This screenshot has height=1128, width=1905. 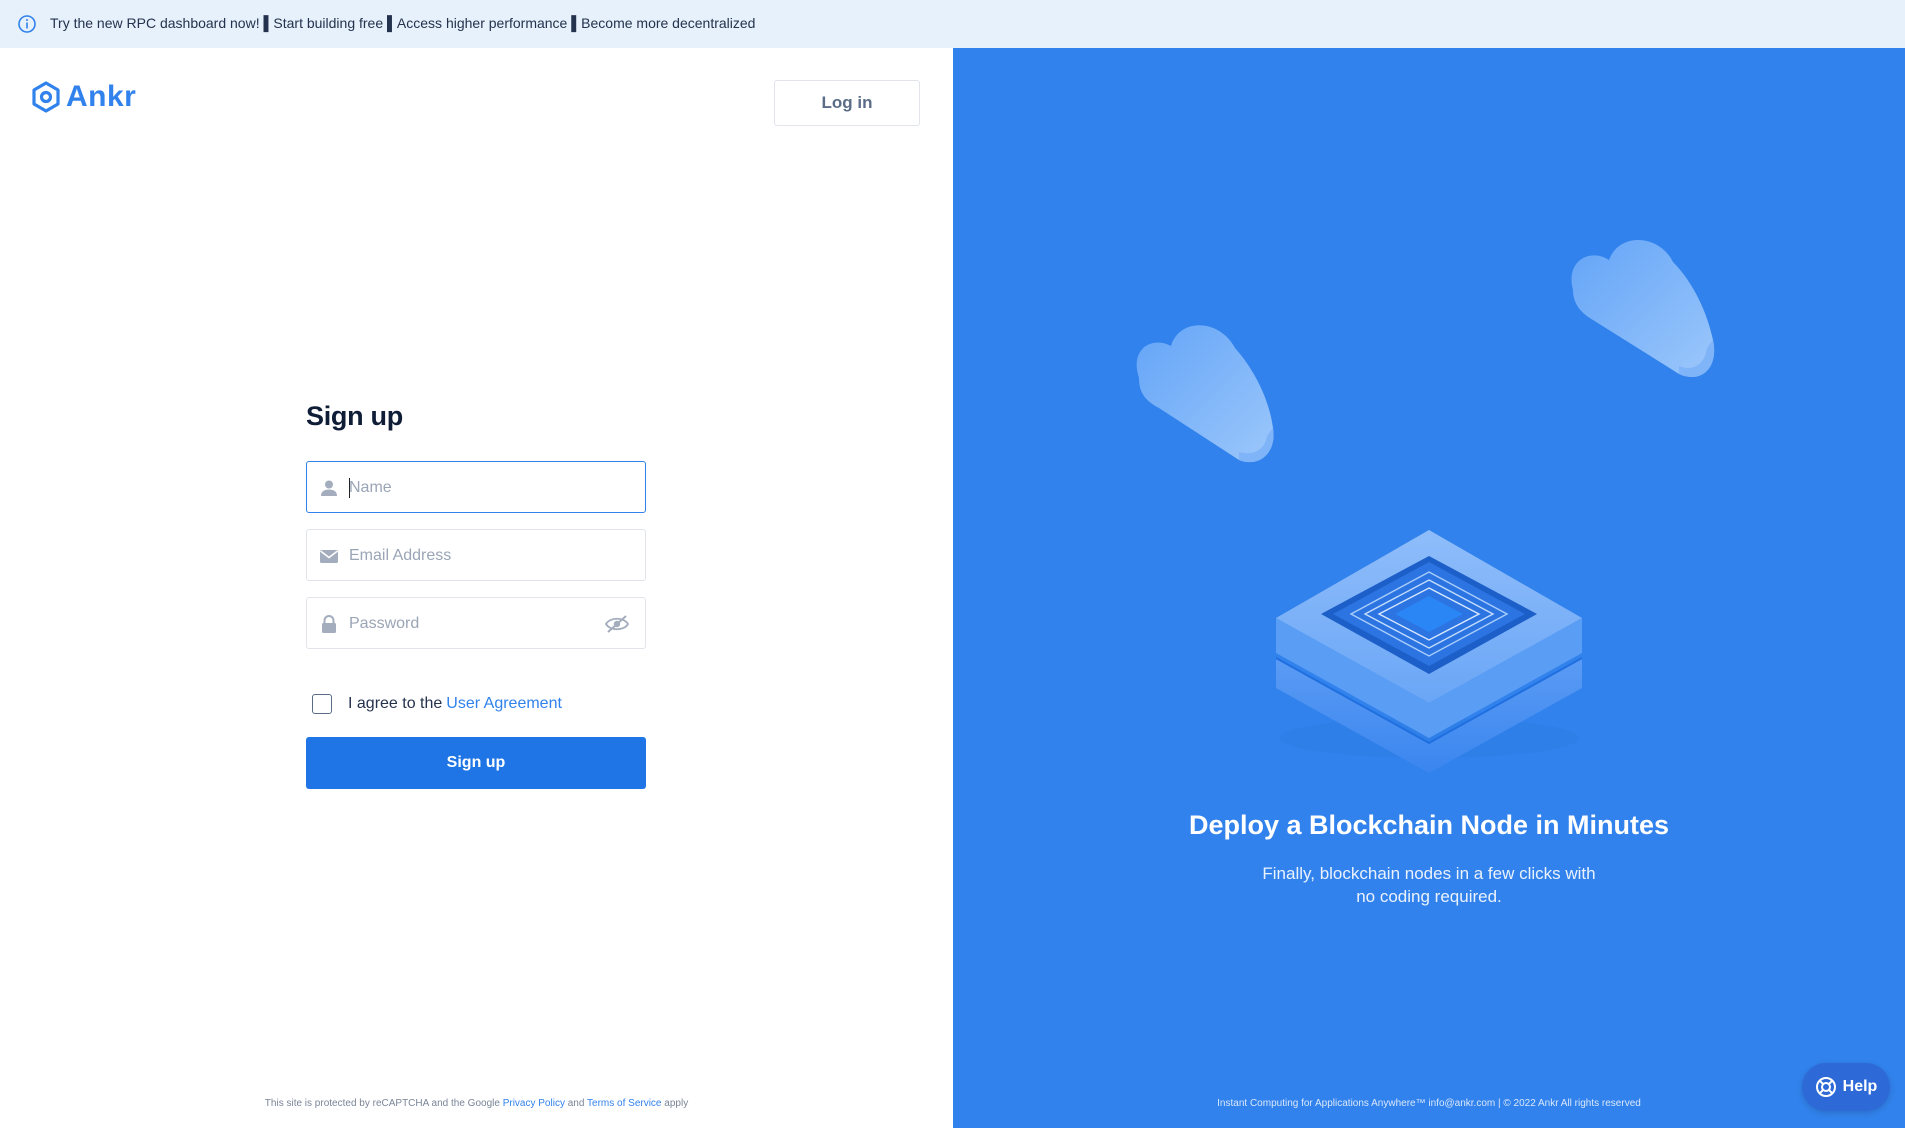 I want to click on agreement-row: I agree to the User Agreement, so click(x=437, y=704).